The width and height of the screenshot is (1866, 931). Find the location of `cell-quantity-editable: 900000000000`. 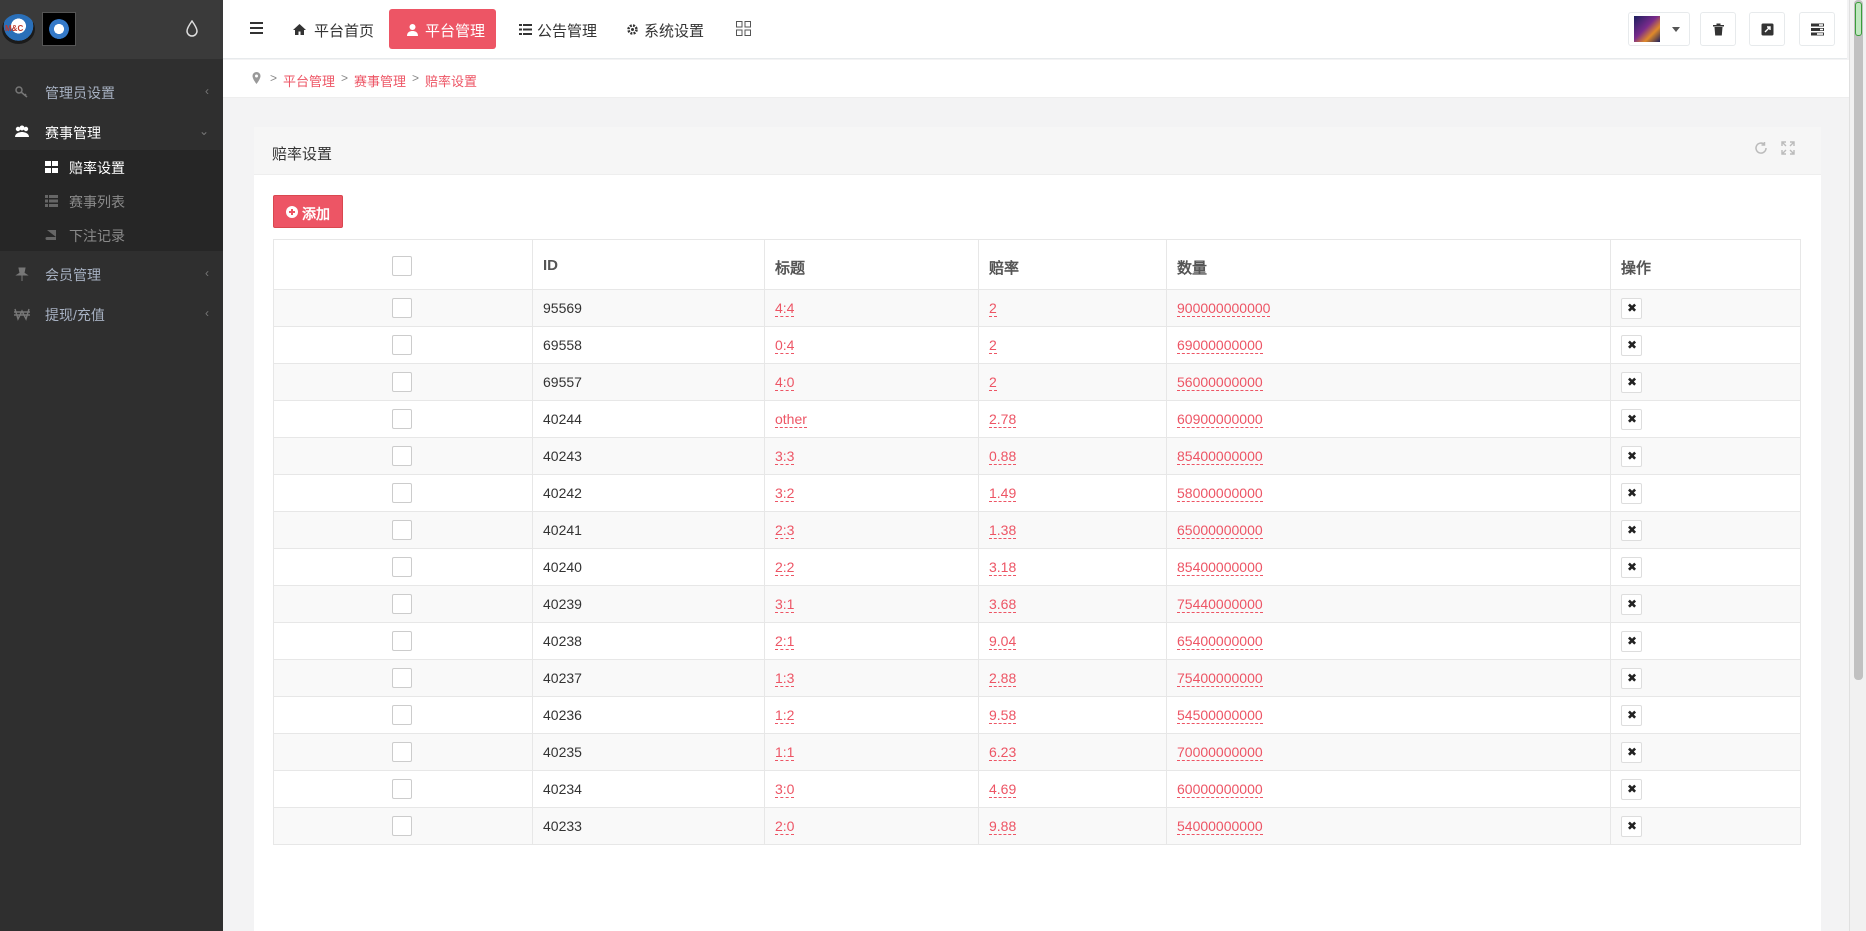

cell-quantity-editable: 900000000000 is located at coordinates (1224, 308).